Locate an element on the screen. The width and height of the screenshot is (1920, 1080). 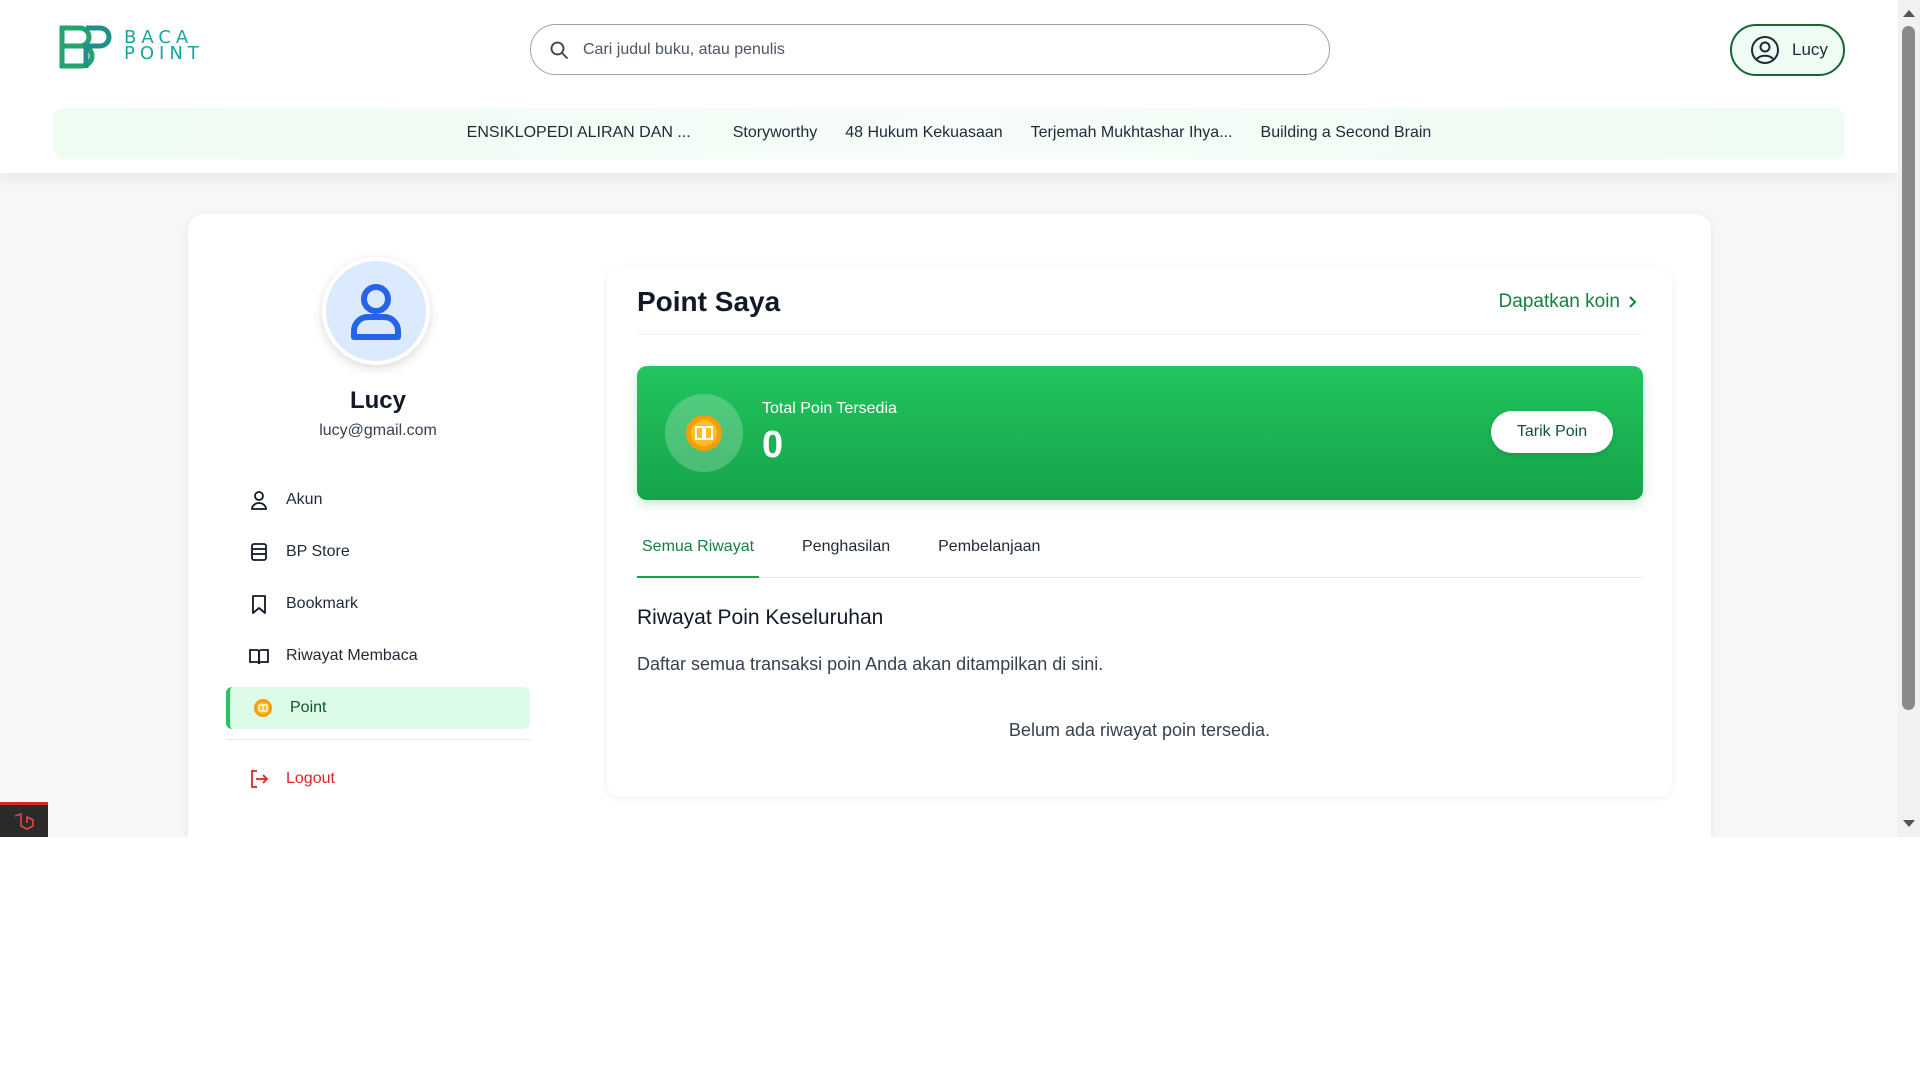
search-input is located at coordinates (933, 49).